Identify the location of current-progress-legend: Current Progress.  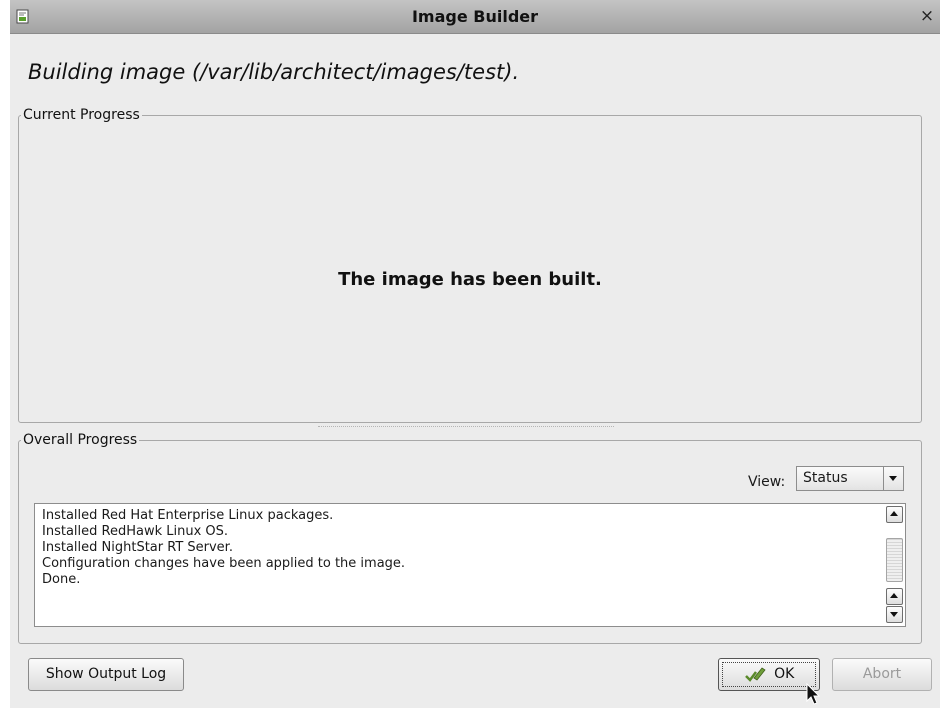
(81, 115).